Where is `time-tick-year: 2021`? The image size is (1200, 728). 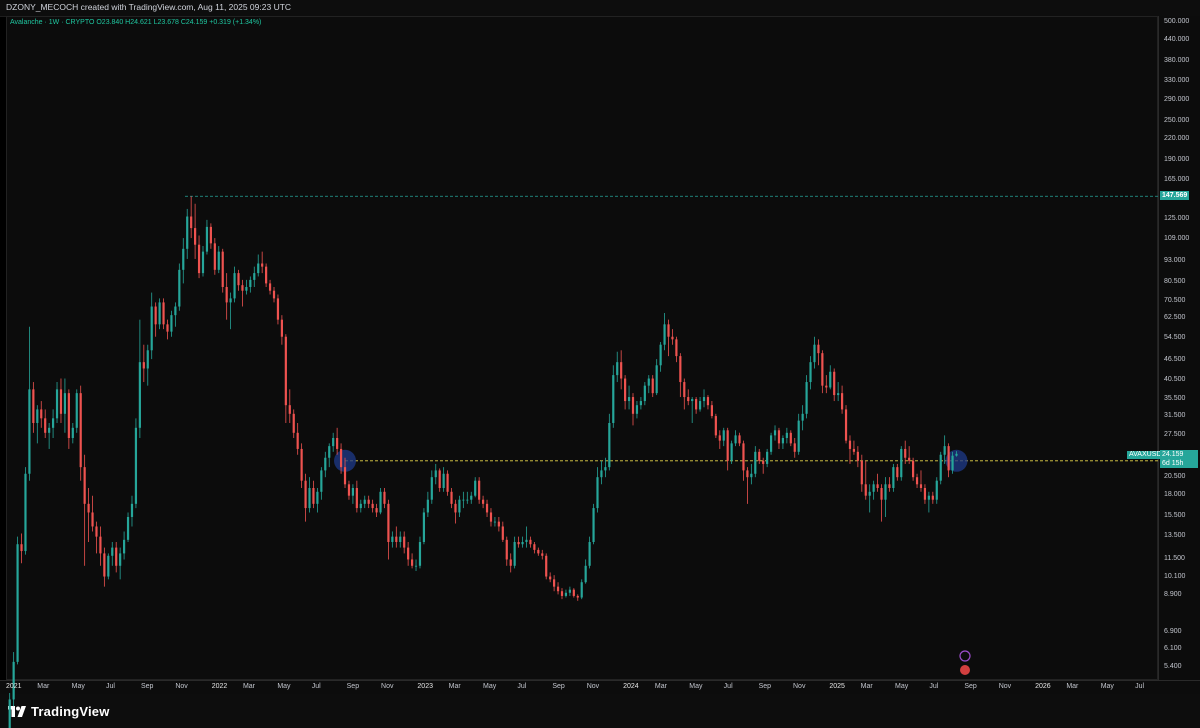
time-tick-year: 2021 is located at coordinates (14, 686).